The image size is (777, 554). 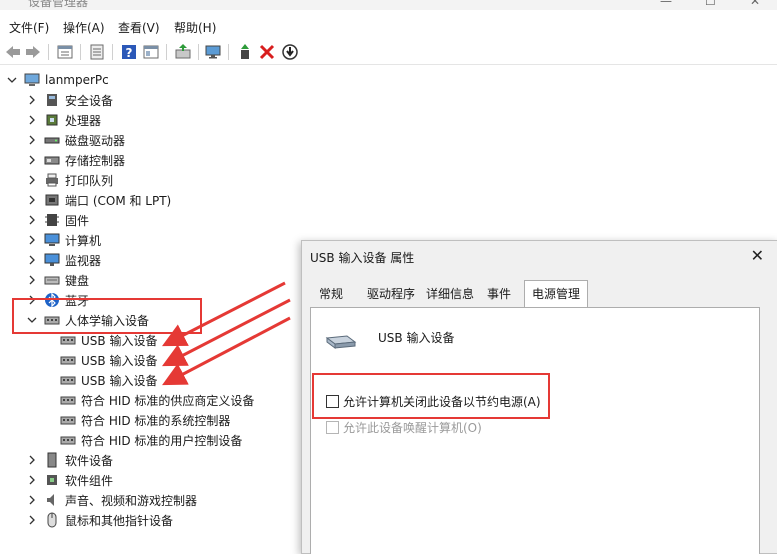 I want to click on tab-details: 详细信息, so click(x=450, y=294).